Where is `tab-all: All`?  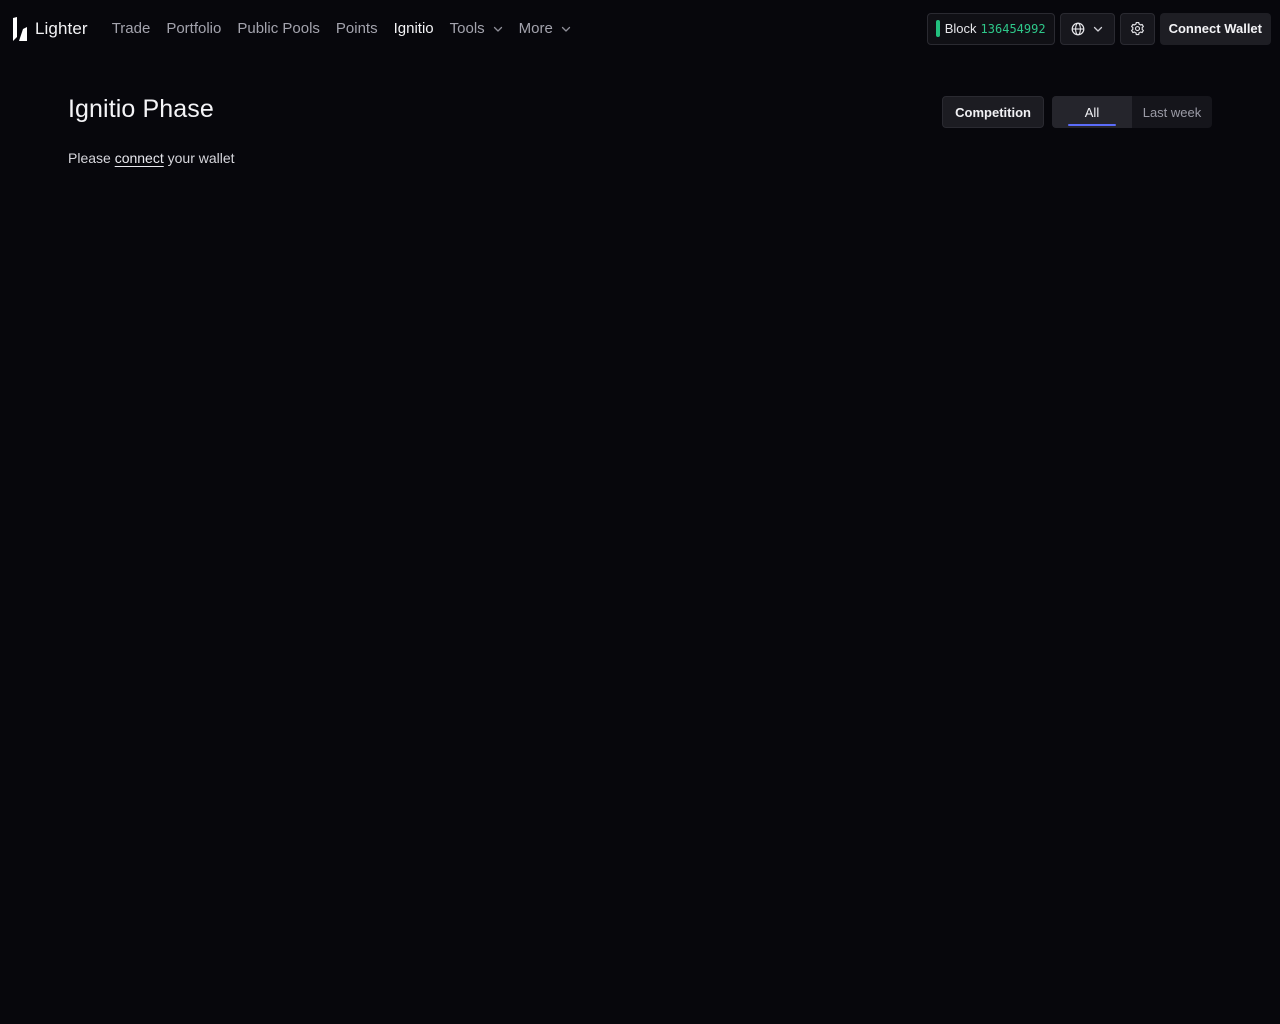 tab-all: All is located at coordinates (1092, 112).